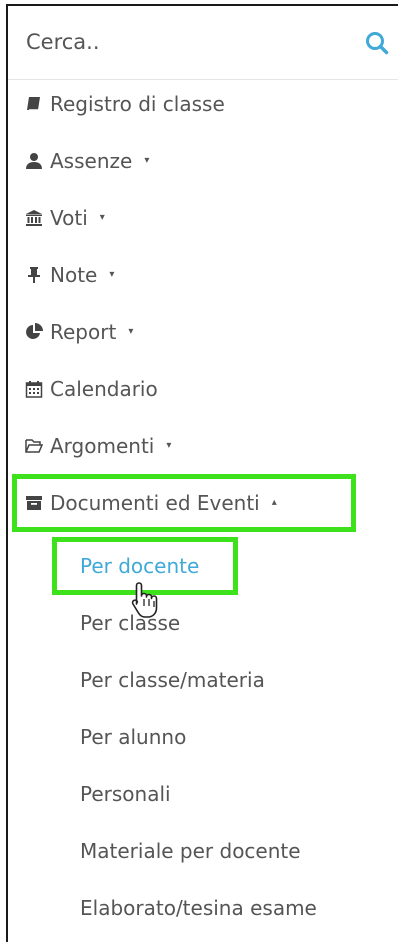 The width and height of the screenshot is (398, 942). I want to click on hand-pointer-icon, so click(144, 600).